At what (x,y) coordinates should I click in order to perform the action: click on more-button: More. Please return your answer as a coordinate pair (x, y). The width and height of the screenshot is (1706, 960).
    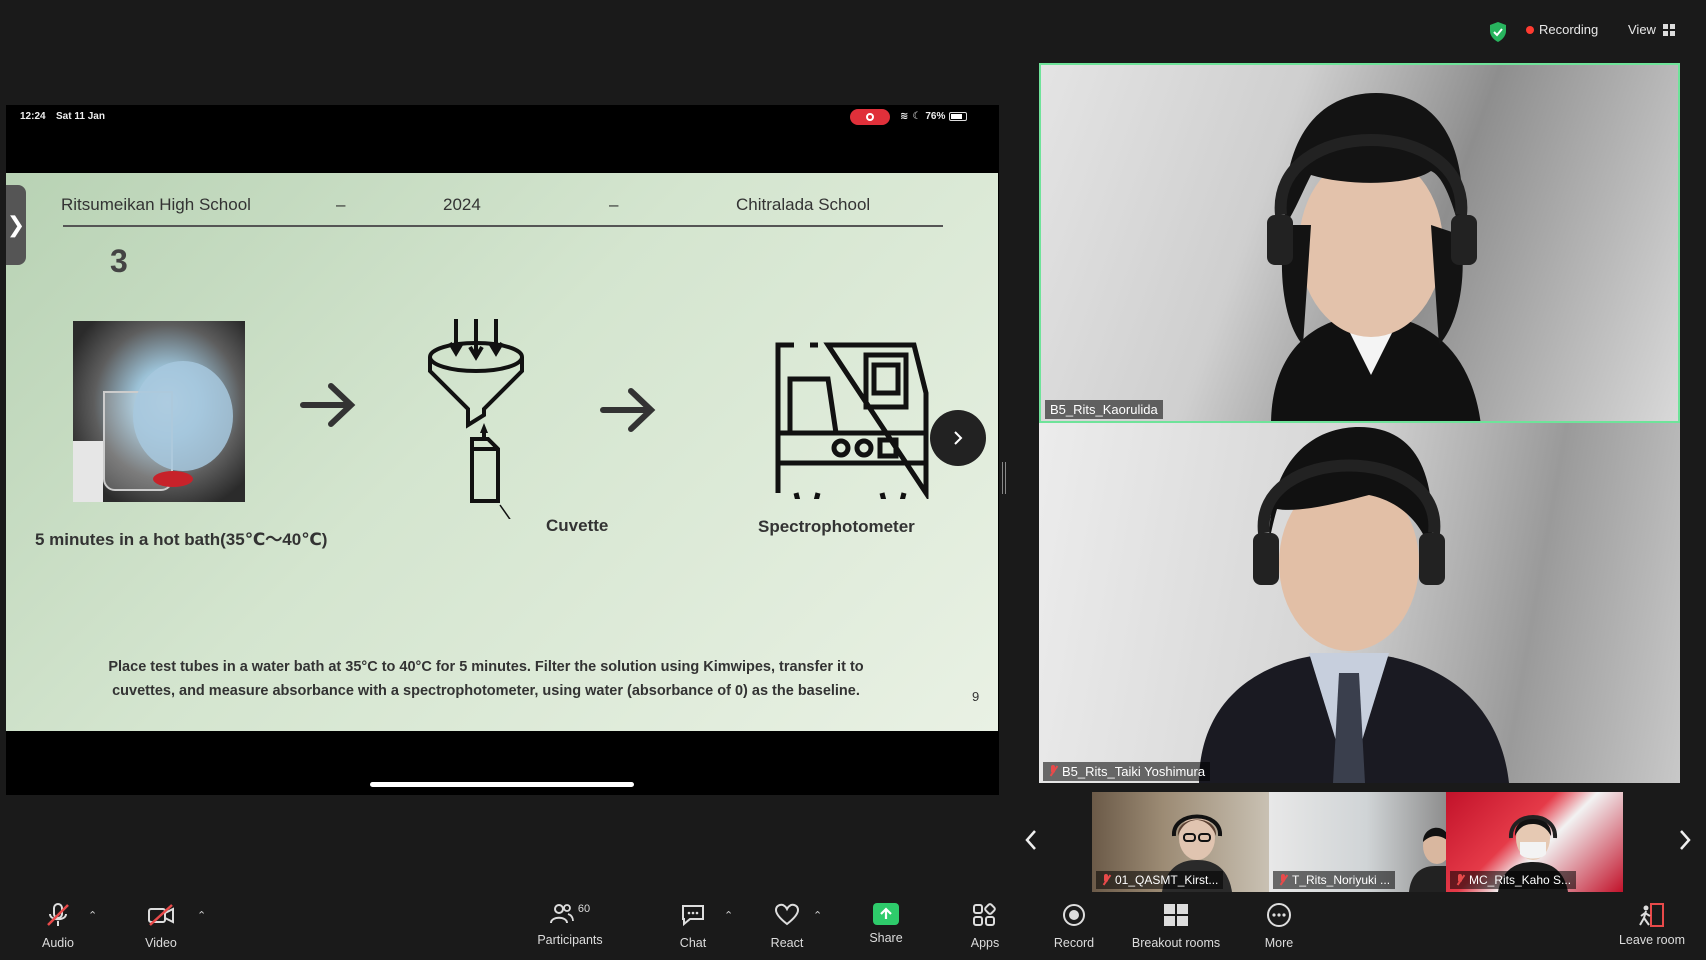
    Looking at the image, I should click on (1279, 926).